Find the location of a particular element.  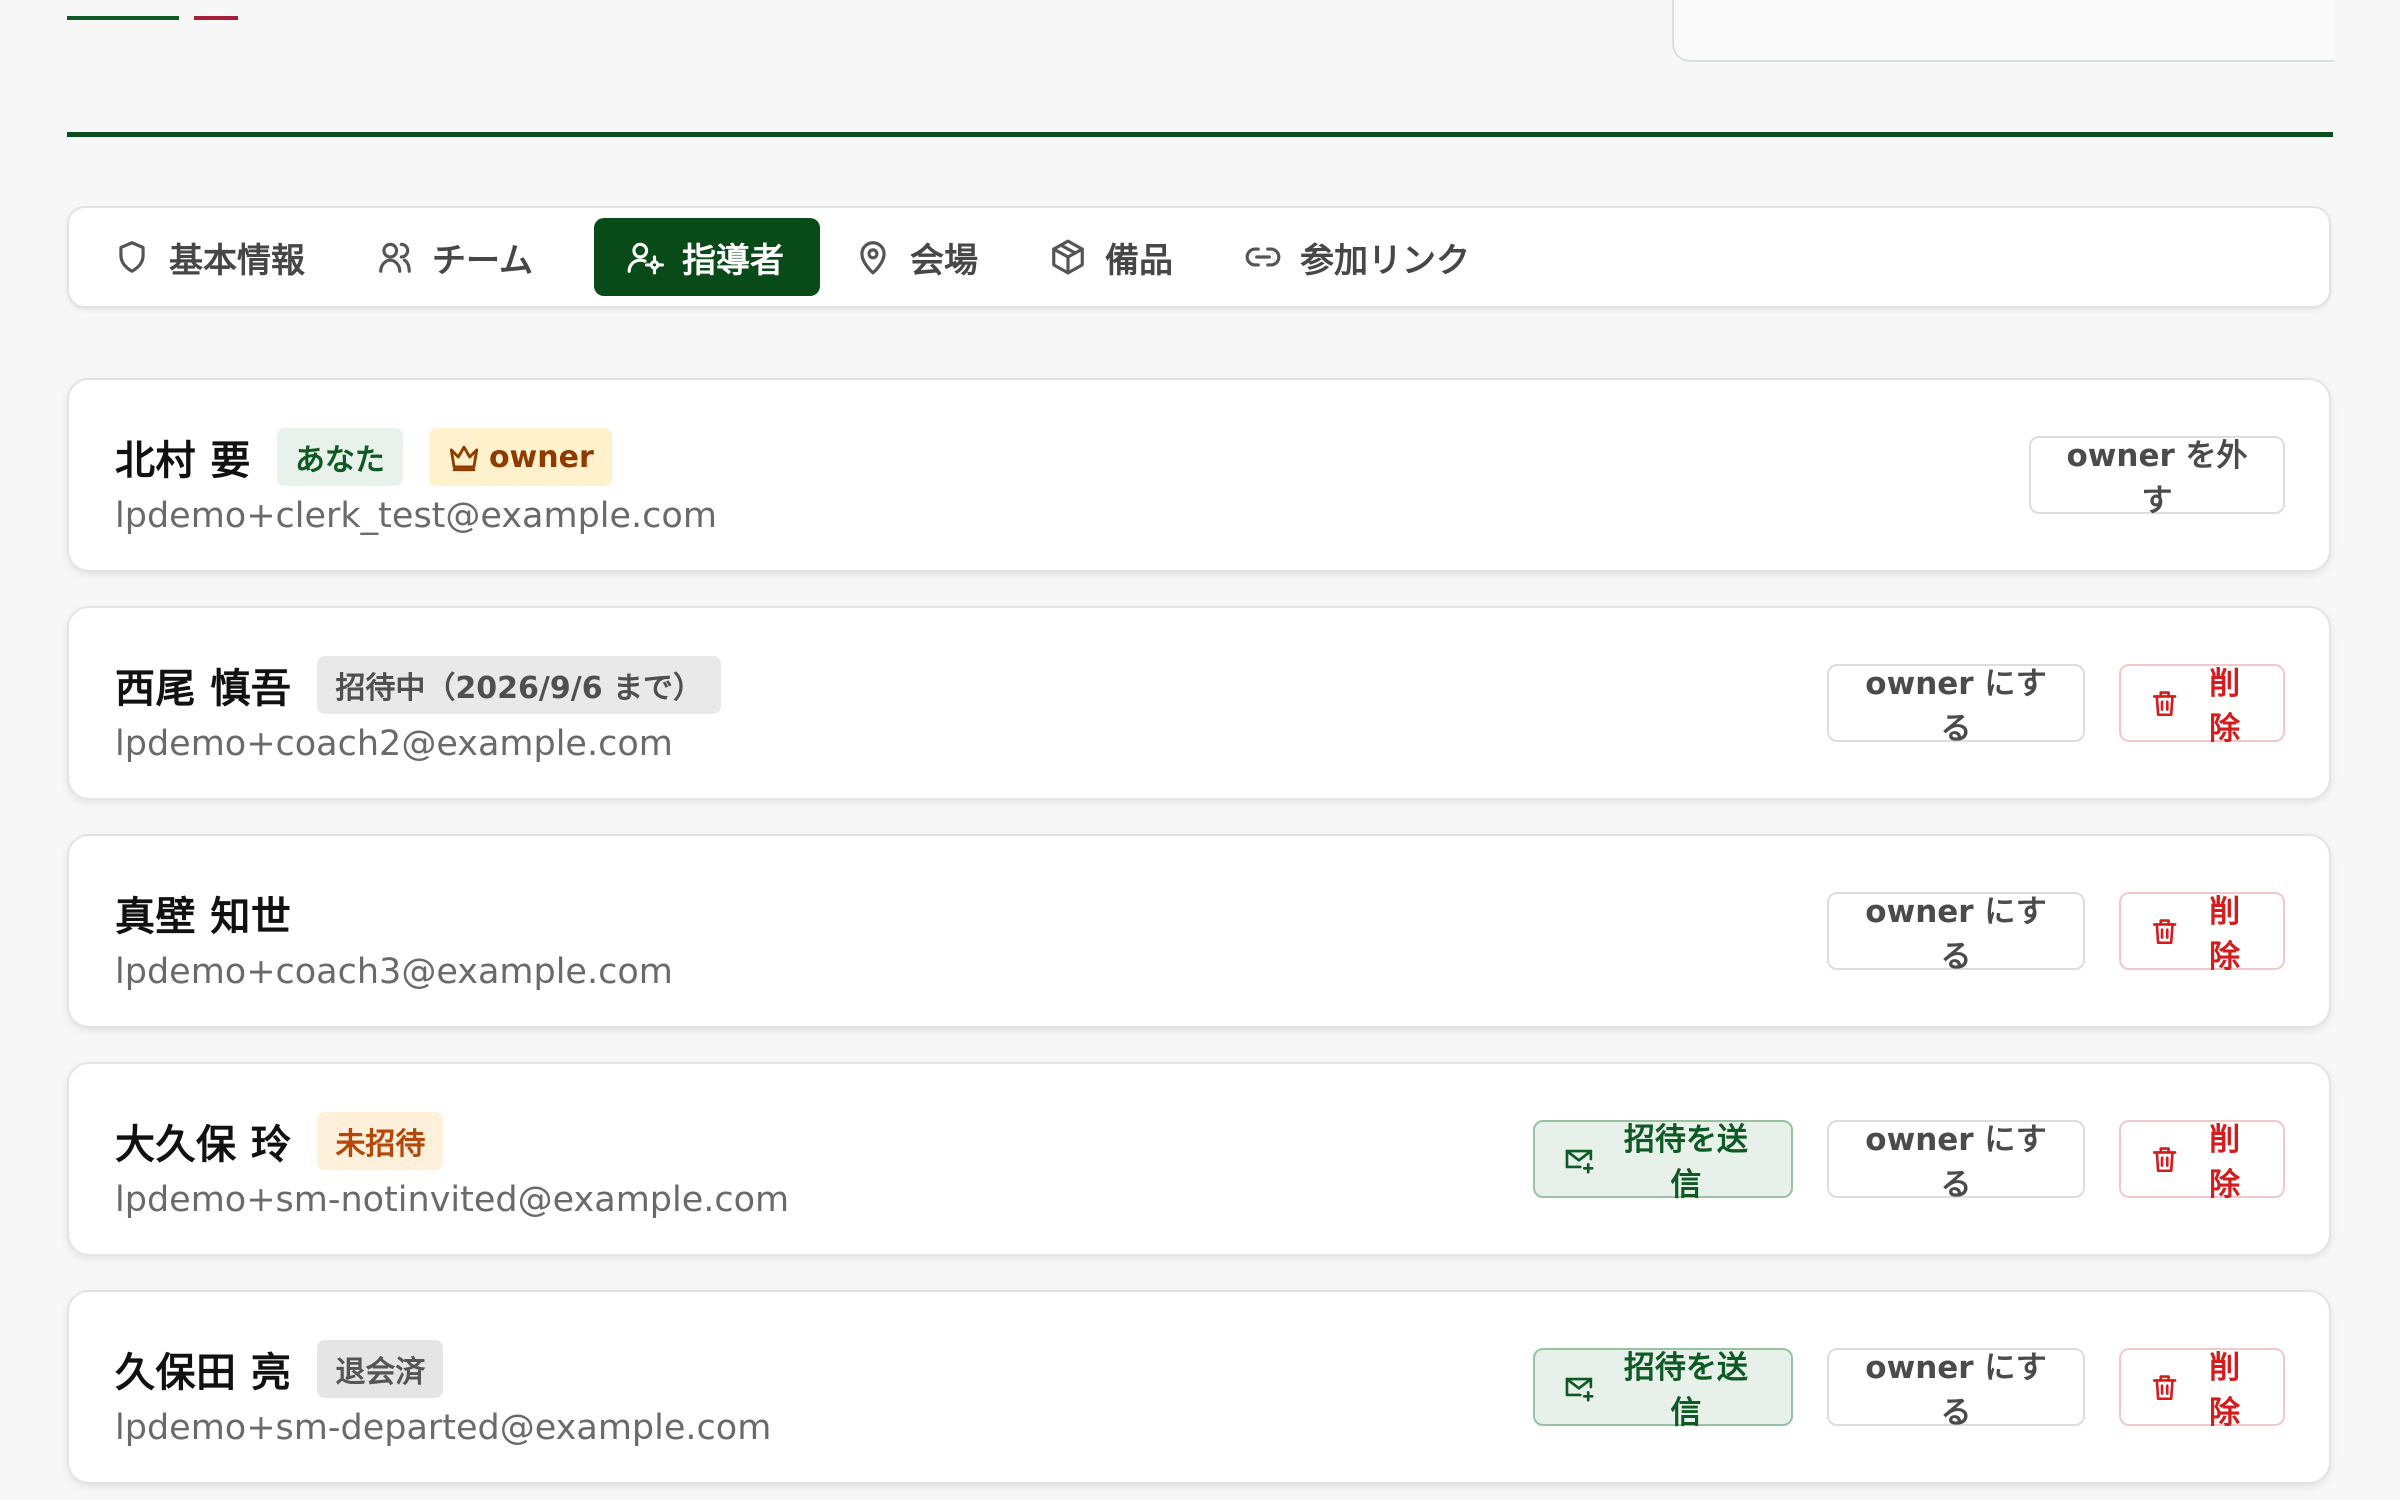

invitation-status-badge: 招待中（2026/9/6 まで） is located at coordinates (519, 685).